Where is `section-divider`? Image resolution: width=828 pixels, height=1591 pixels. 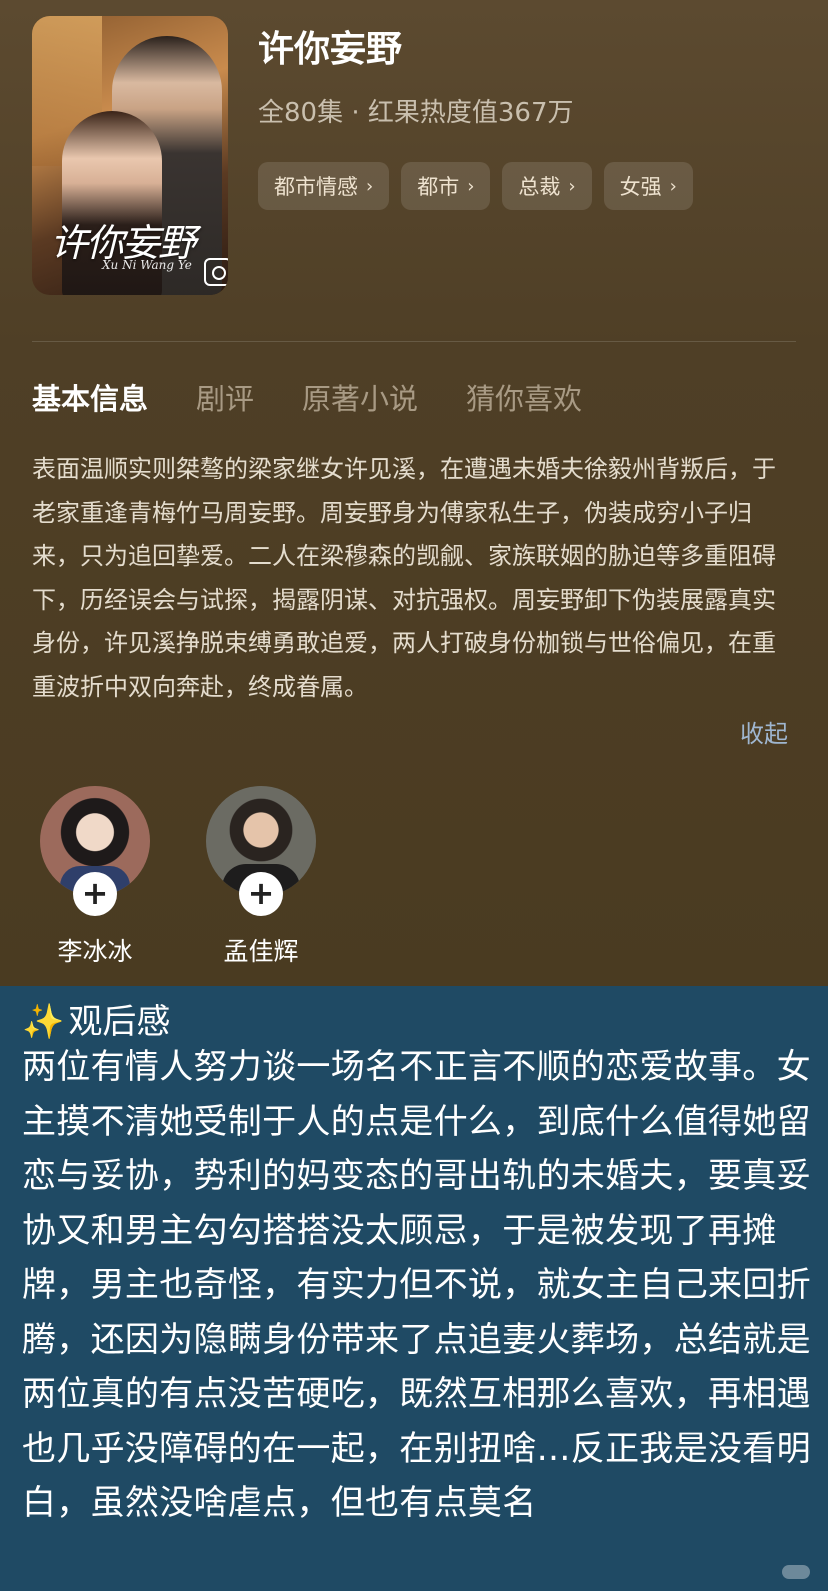 section-divider is located at coordinates (414, 341).